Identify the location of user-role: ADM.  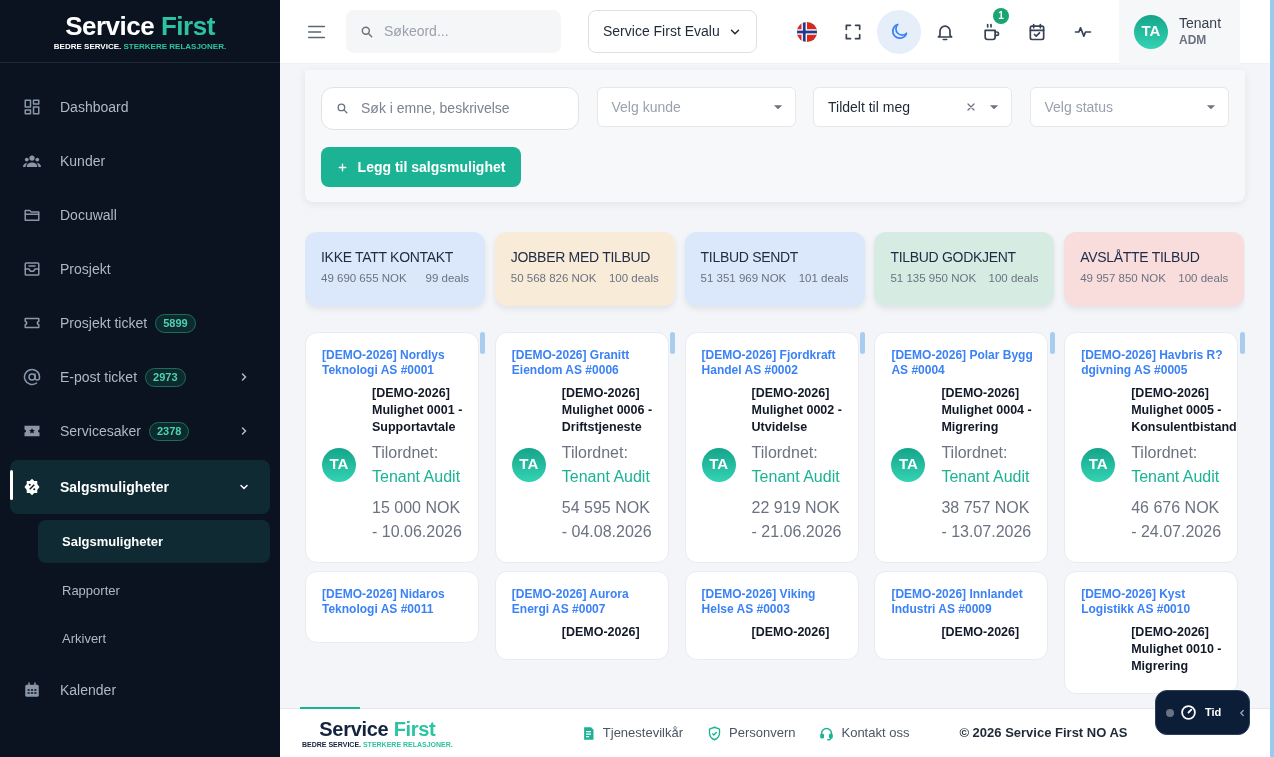
(1193, 40).